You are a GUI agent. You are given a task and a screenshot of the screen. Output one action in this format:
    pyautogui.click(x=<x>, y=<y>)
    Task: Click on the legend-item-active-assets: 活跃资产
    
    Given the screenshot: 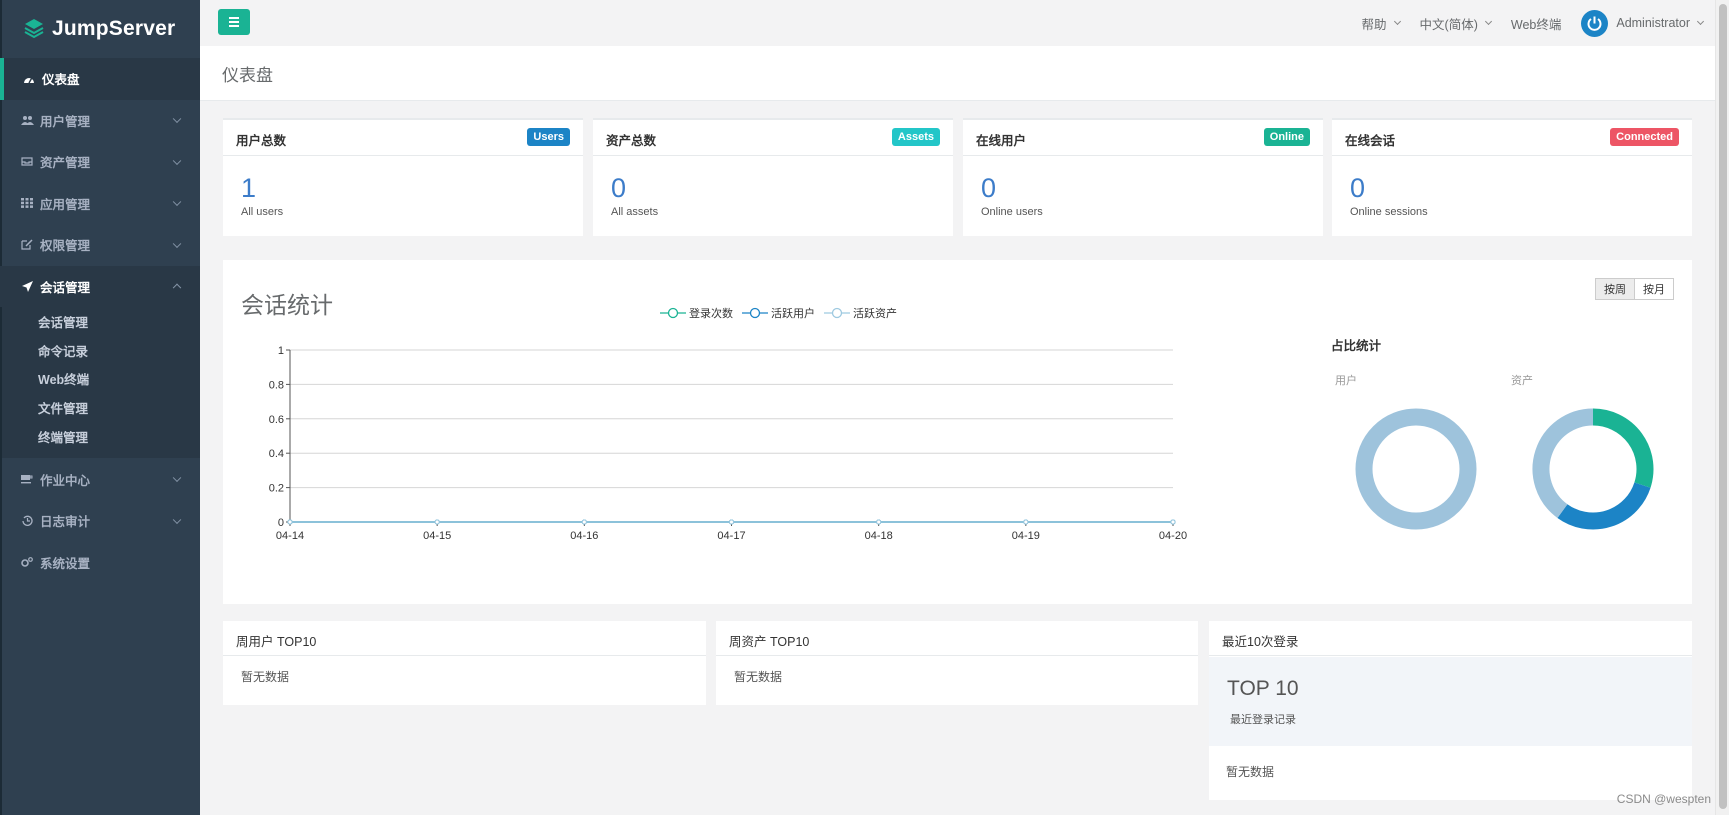 What is the action you would take?
    pyautogui.click(x=860, y=313)
    